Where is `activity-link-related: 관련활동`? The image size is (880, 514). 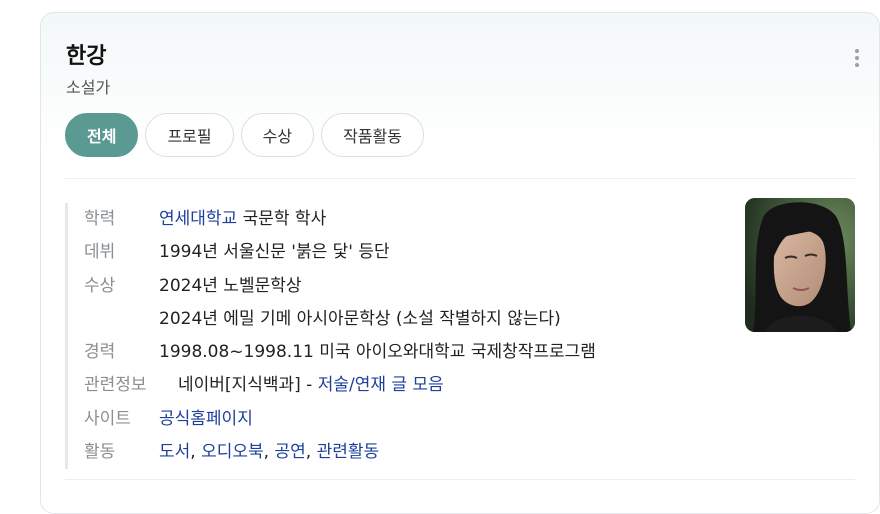 activity-link-related: 관련활동 is located at coordinates (348, 452).